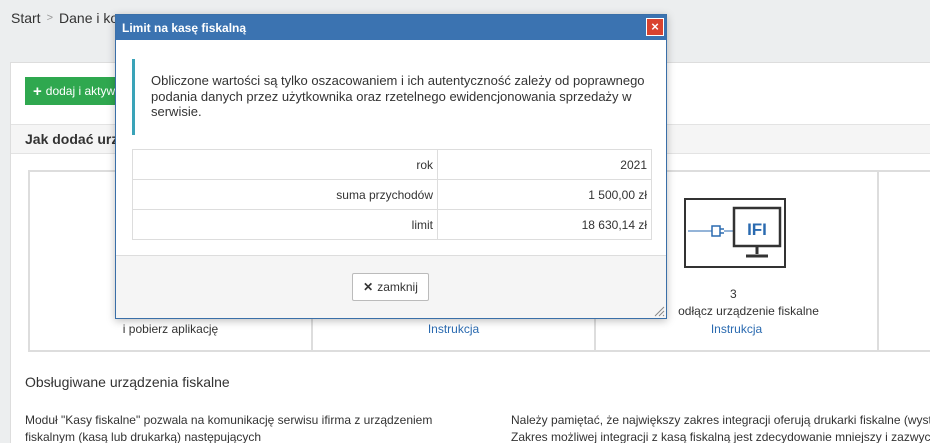 Image resolution: width=930 pixels, height=443 pixels. What do you see at coordinates (285, 224) in the screenshot?
I see `row-label: limit` at bounding box center [285, 224].